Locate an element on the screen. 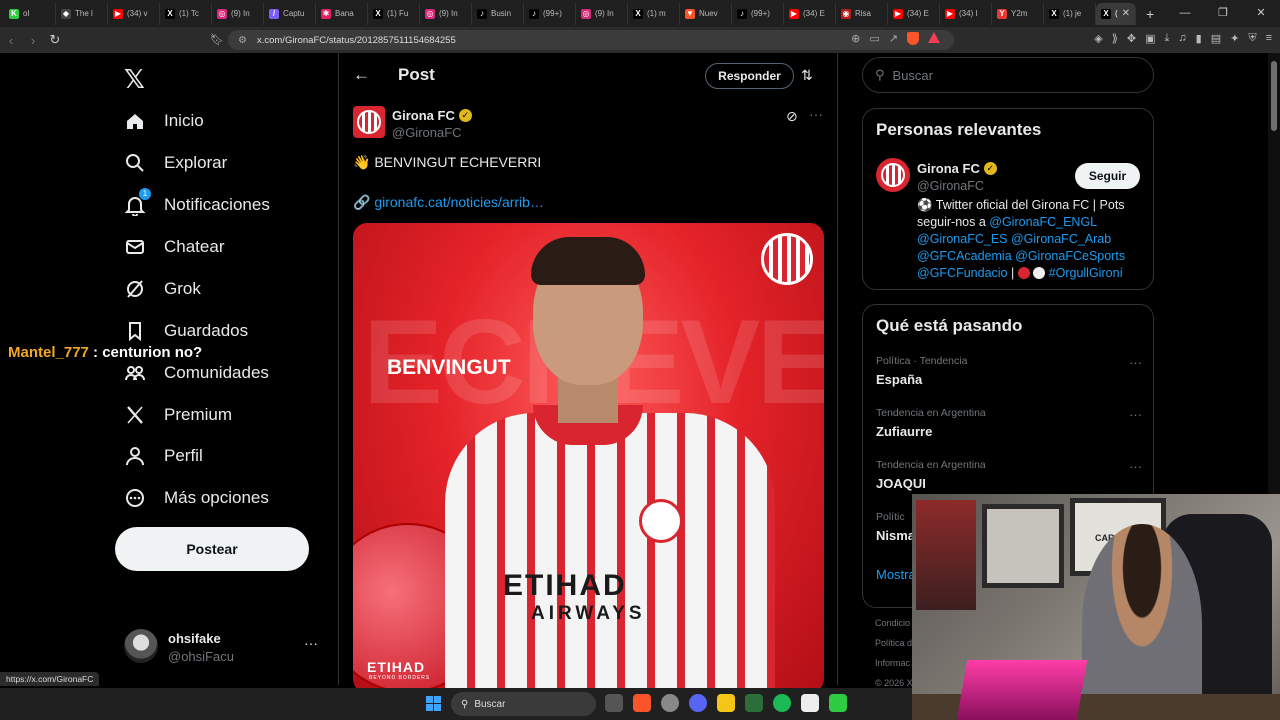  reload-icon: ↻ is located at coordinates (55, 40).